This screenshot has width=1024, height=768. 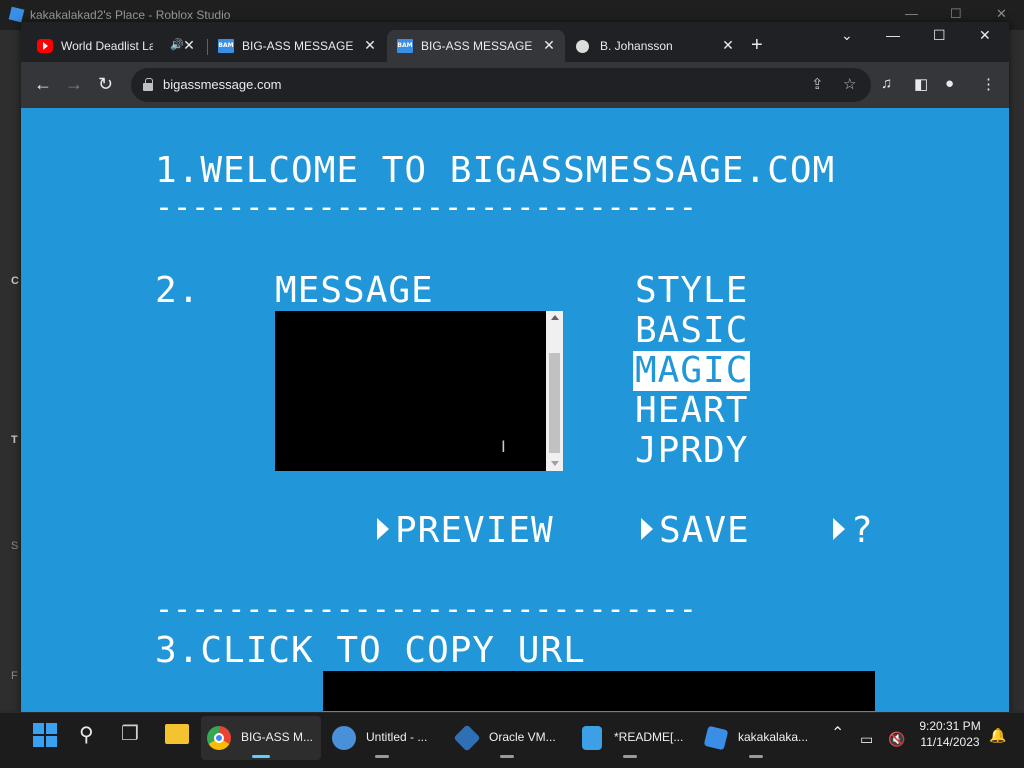 I want to click on reload-icon: ↻, so click(x=105, y=84).